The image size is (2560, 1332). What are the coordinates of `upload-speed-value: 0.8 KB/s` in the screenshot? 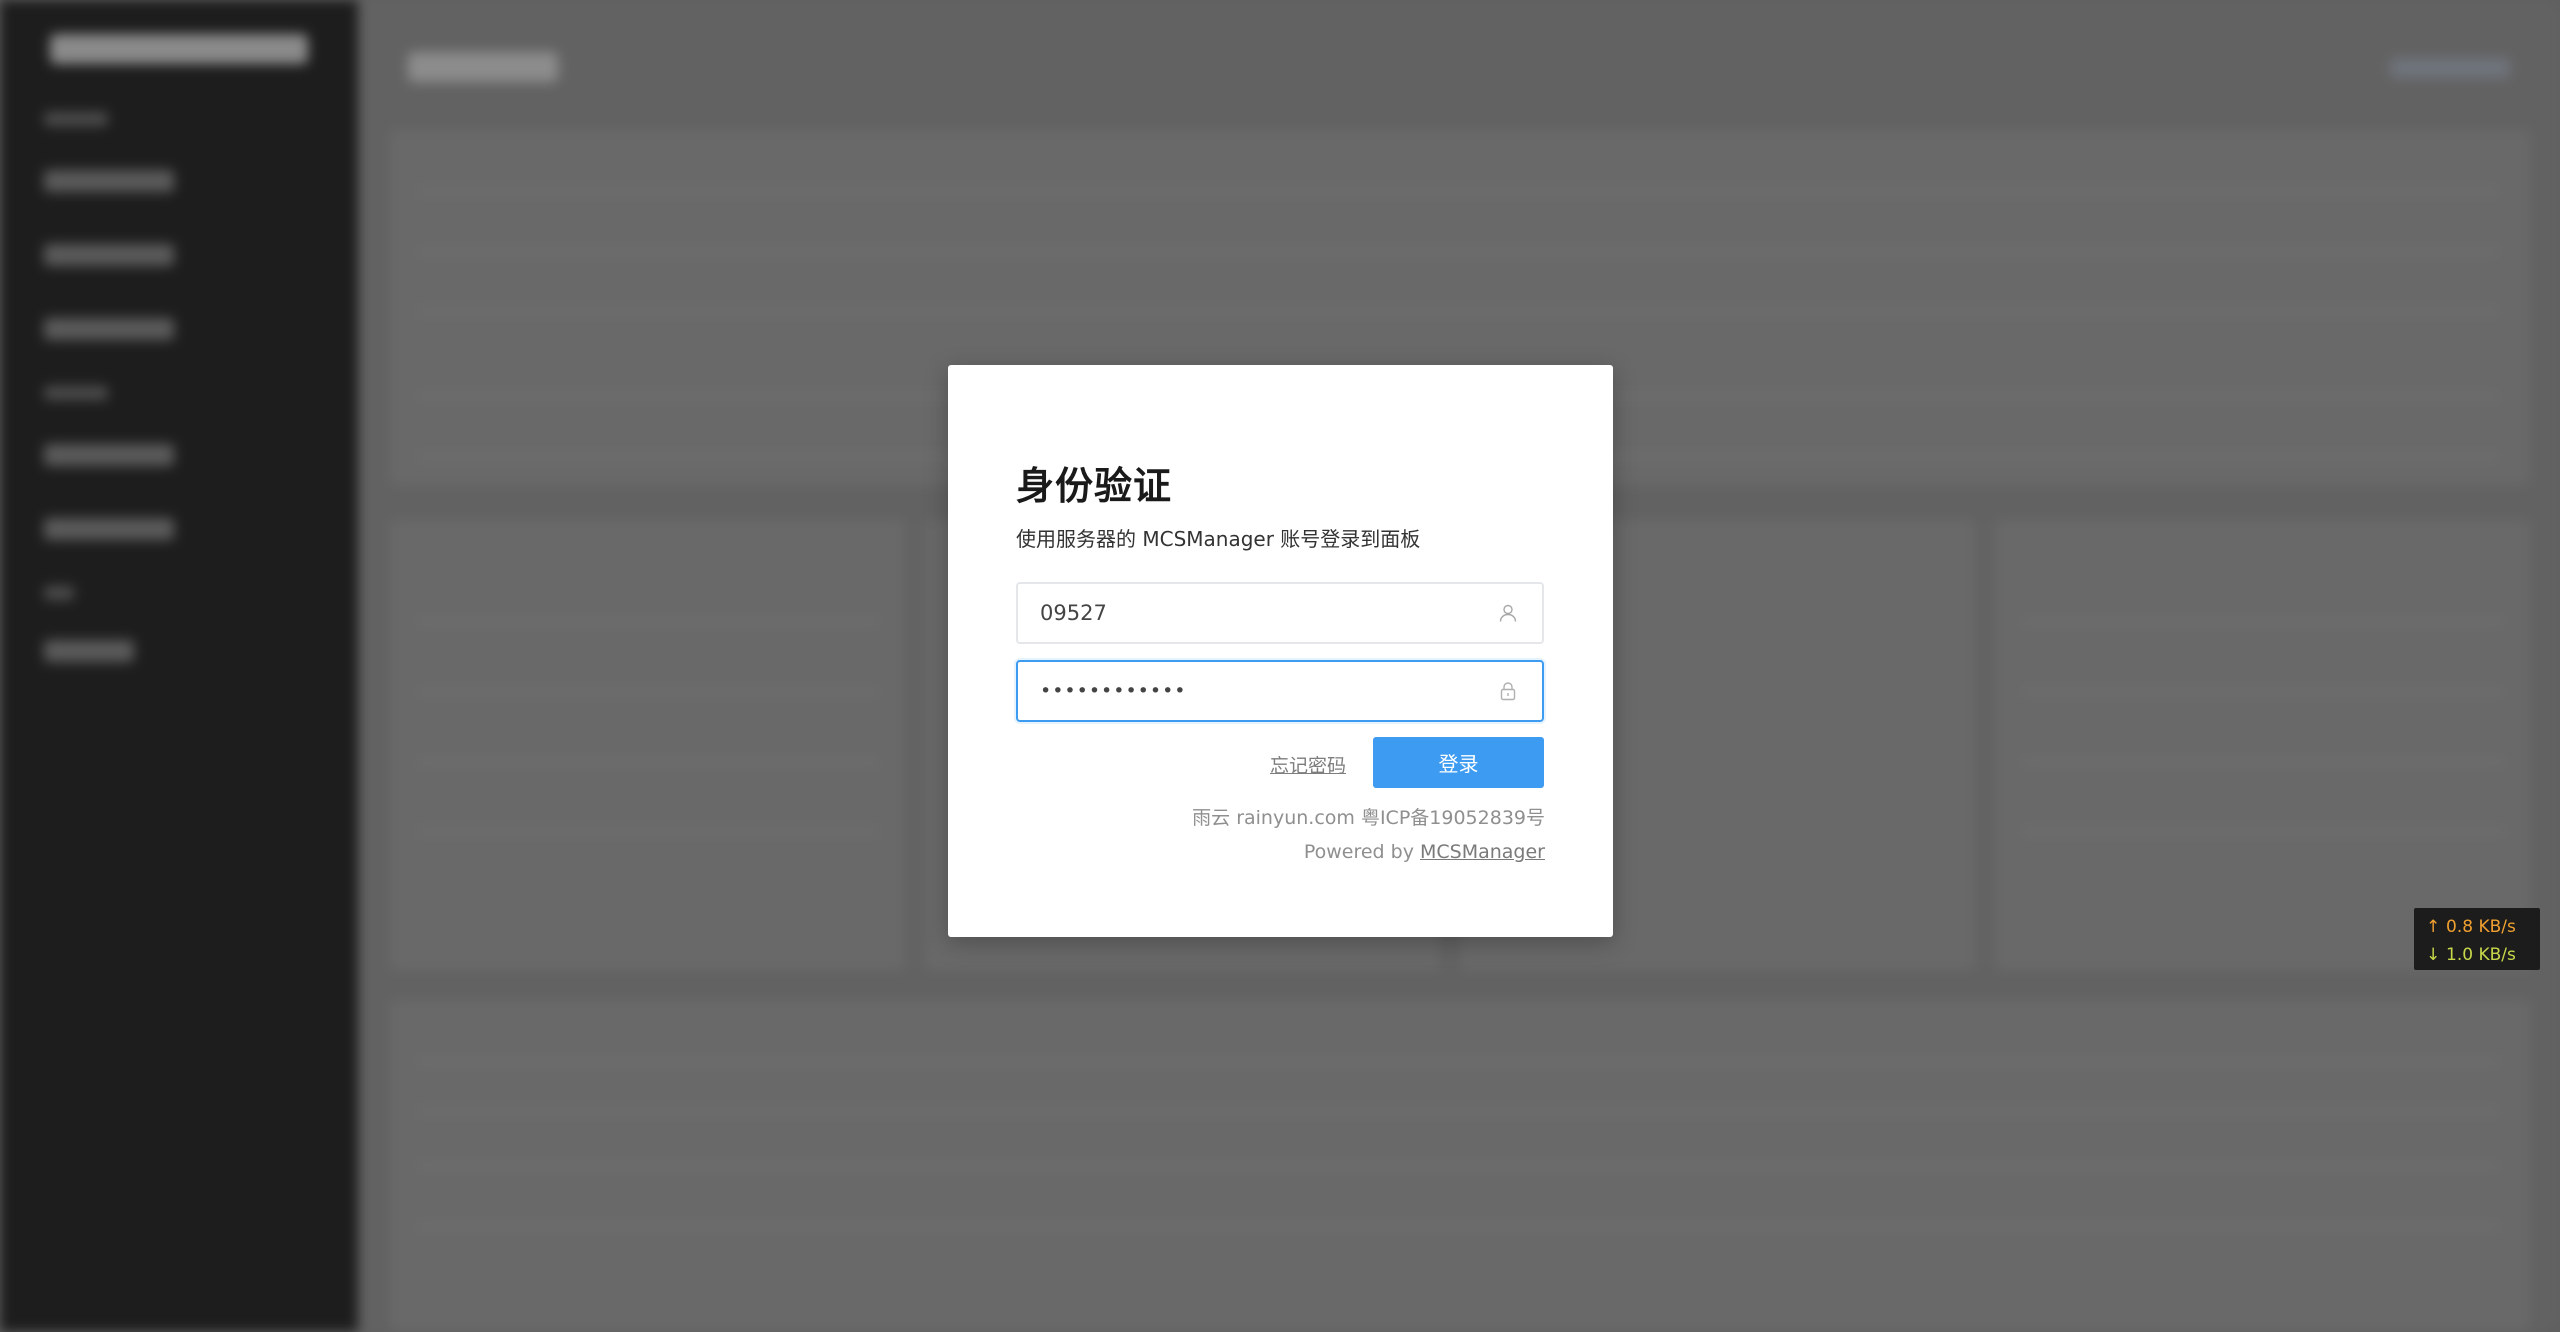 It's located at (2481, 927).